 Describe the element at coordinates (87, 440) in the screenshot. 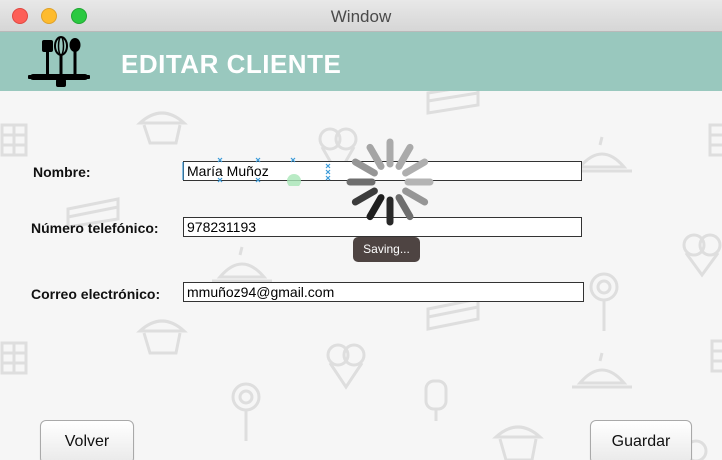

I see `back-button: Volver` at that location.